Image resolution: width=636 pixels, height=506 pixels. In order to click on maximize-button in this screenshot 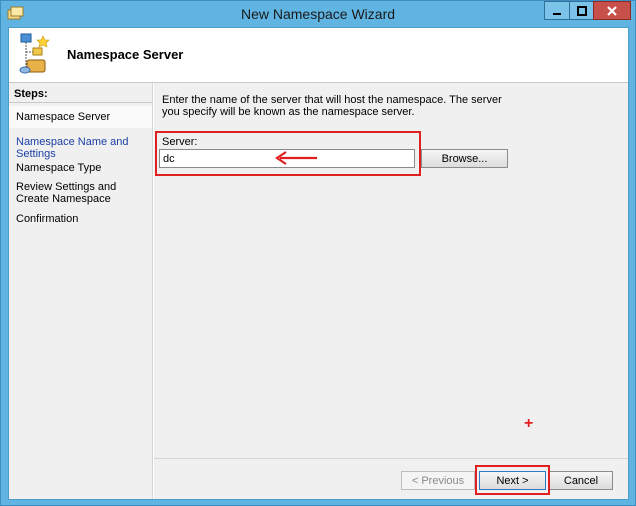, I will do `click(581, 10)`.